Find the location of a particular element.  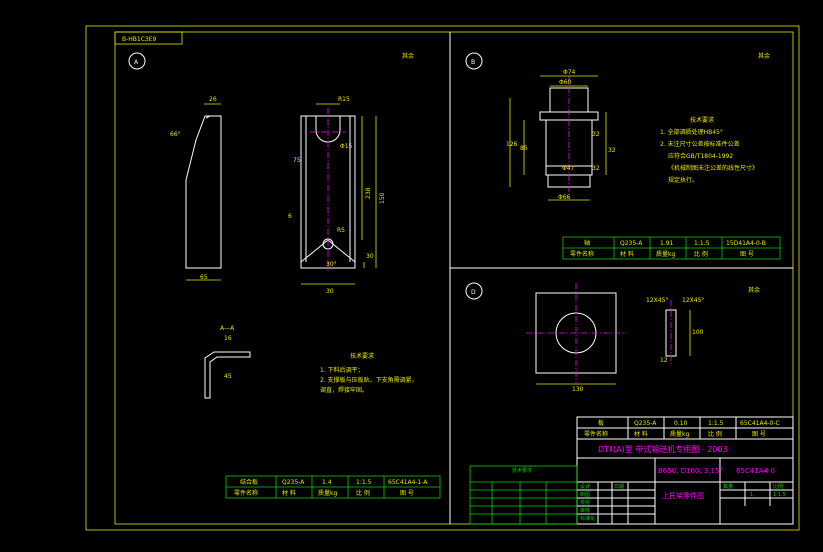

svg-text: 日期 is located at coordinates (619, 487).